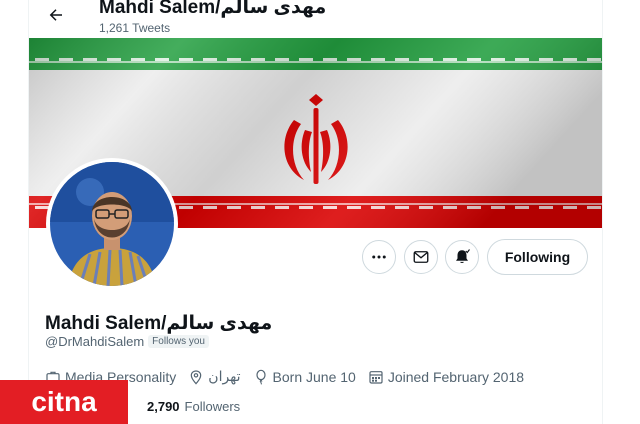  What do you see at coordinates (212, 406) in the screenshot?
I see `followers-label: Followers` at bounding box center [212, 406].